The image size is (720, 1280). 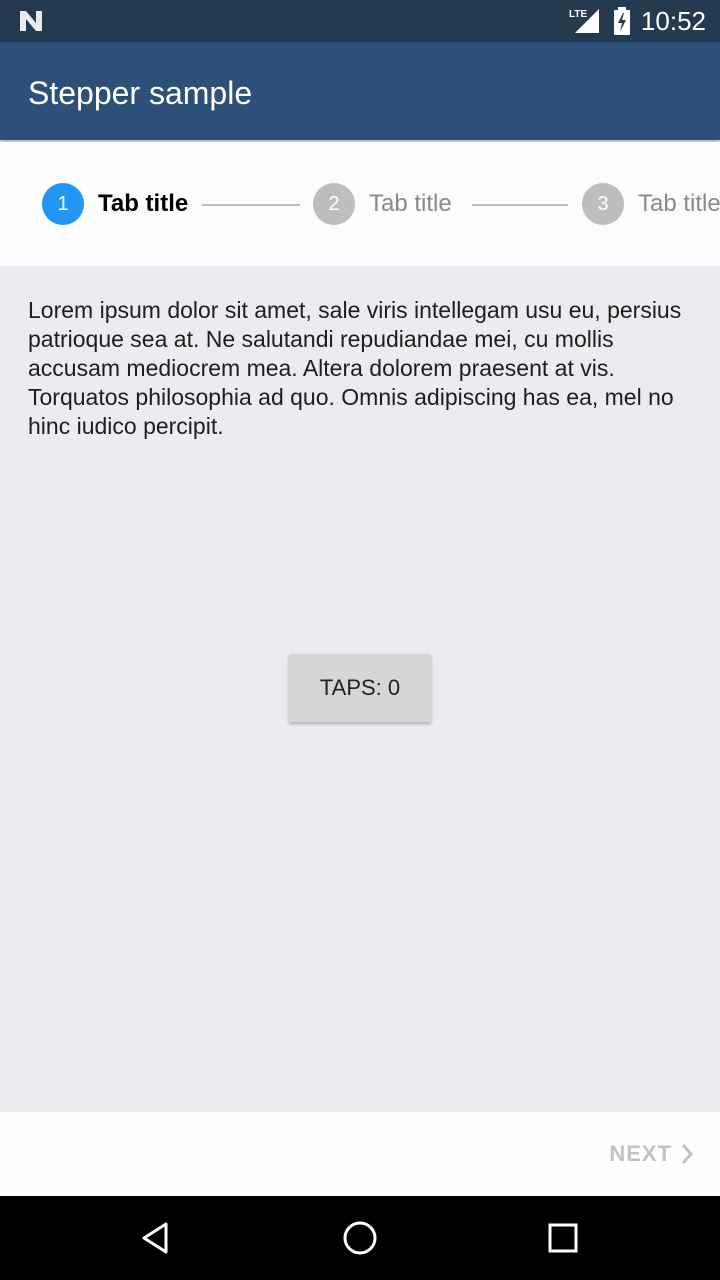 I want to click on step-tab-2: 2 Tab title, so click(x=382, y=204).